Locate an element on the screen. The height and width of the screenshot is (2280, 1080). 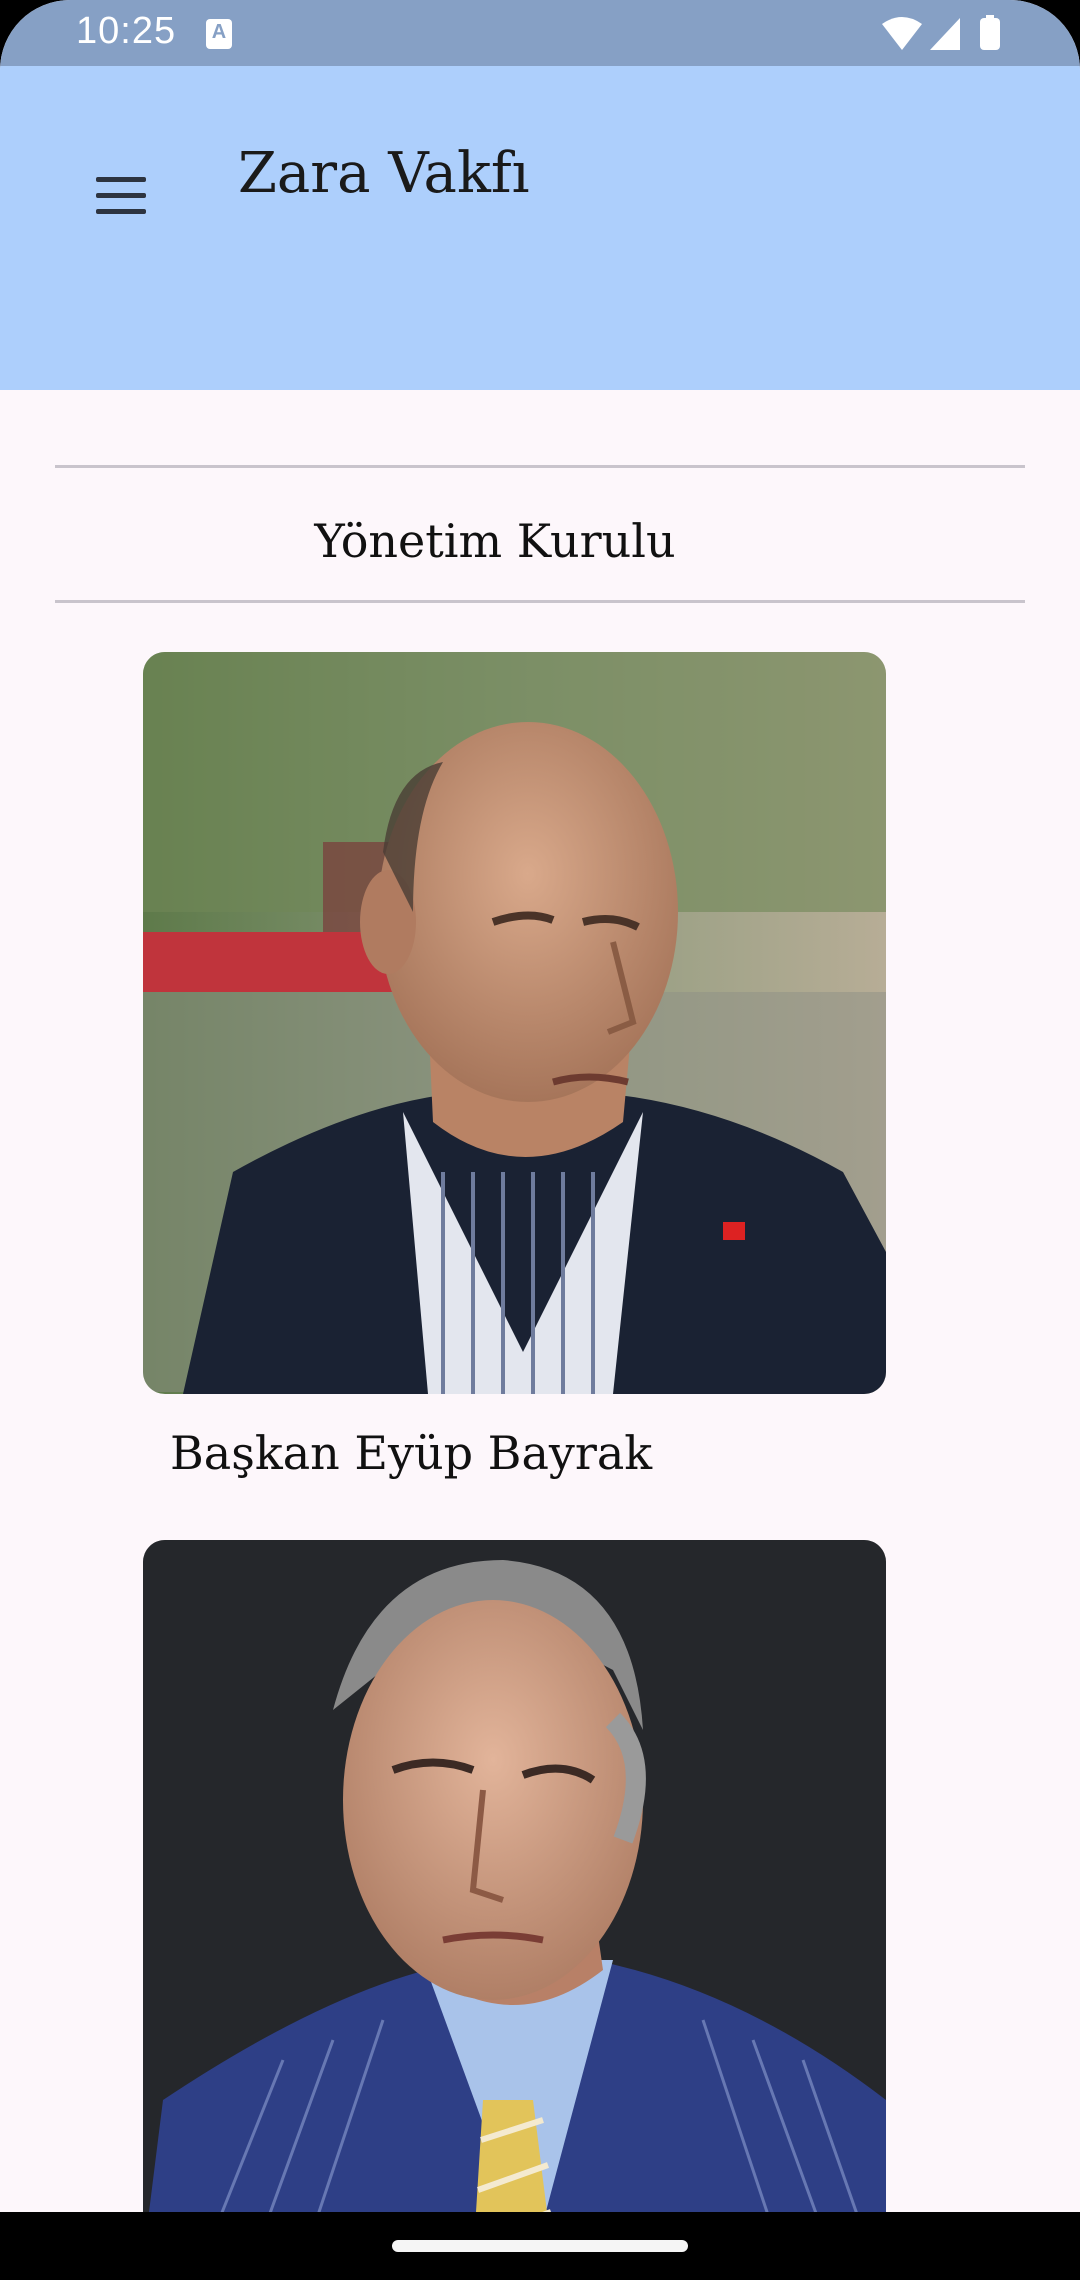
notification-icon: A is located at coordinates (219, 34).